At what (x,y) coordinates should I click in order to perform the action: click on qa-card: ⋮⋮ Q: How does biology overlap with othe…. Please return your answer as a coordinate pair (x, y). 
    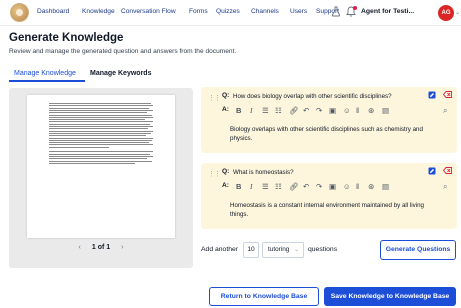
    Looking at the image, I should click on (329, 120).